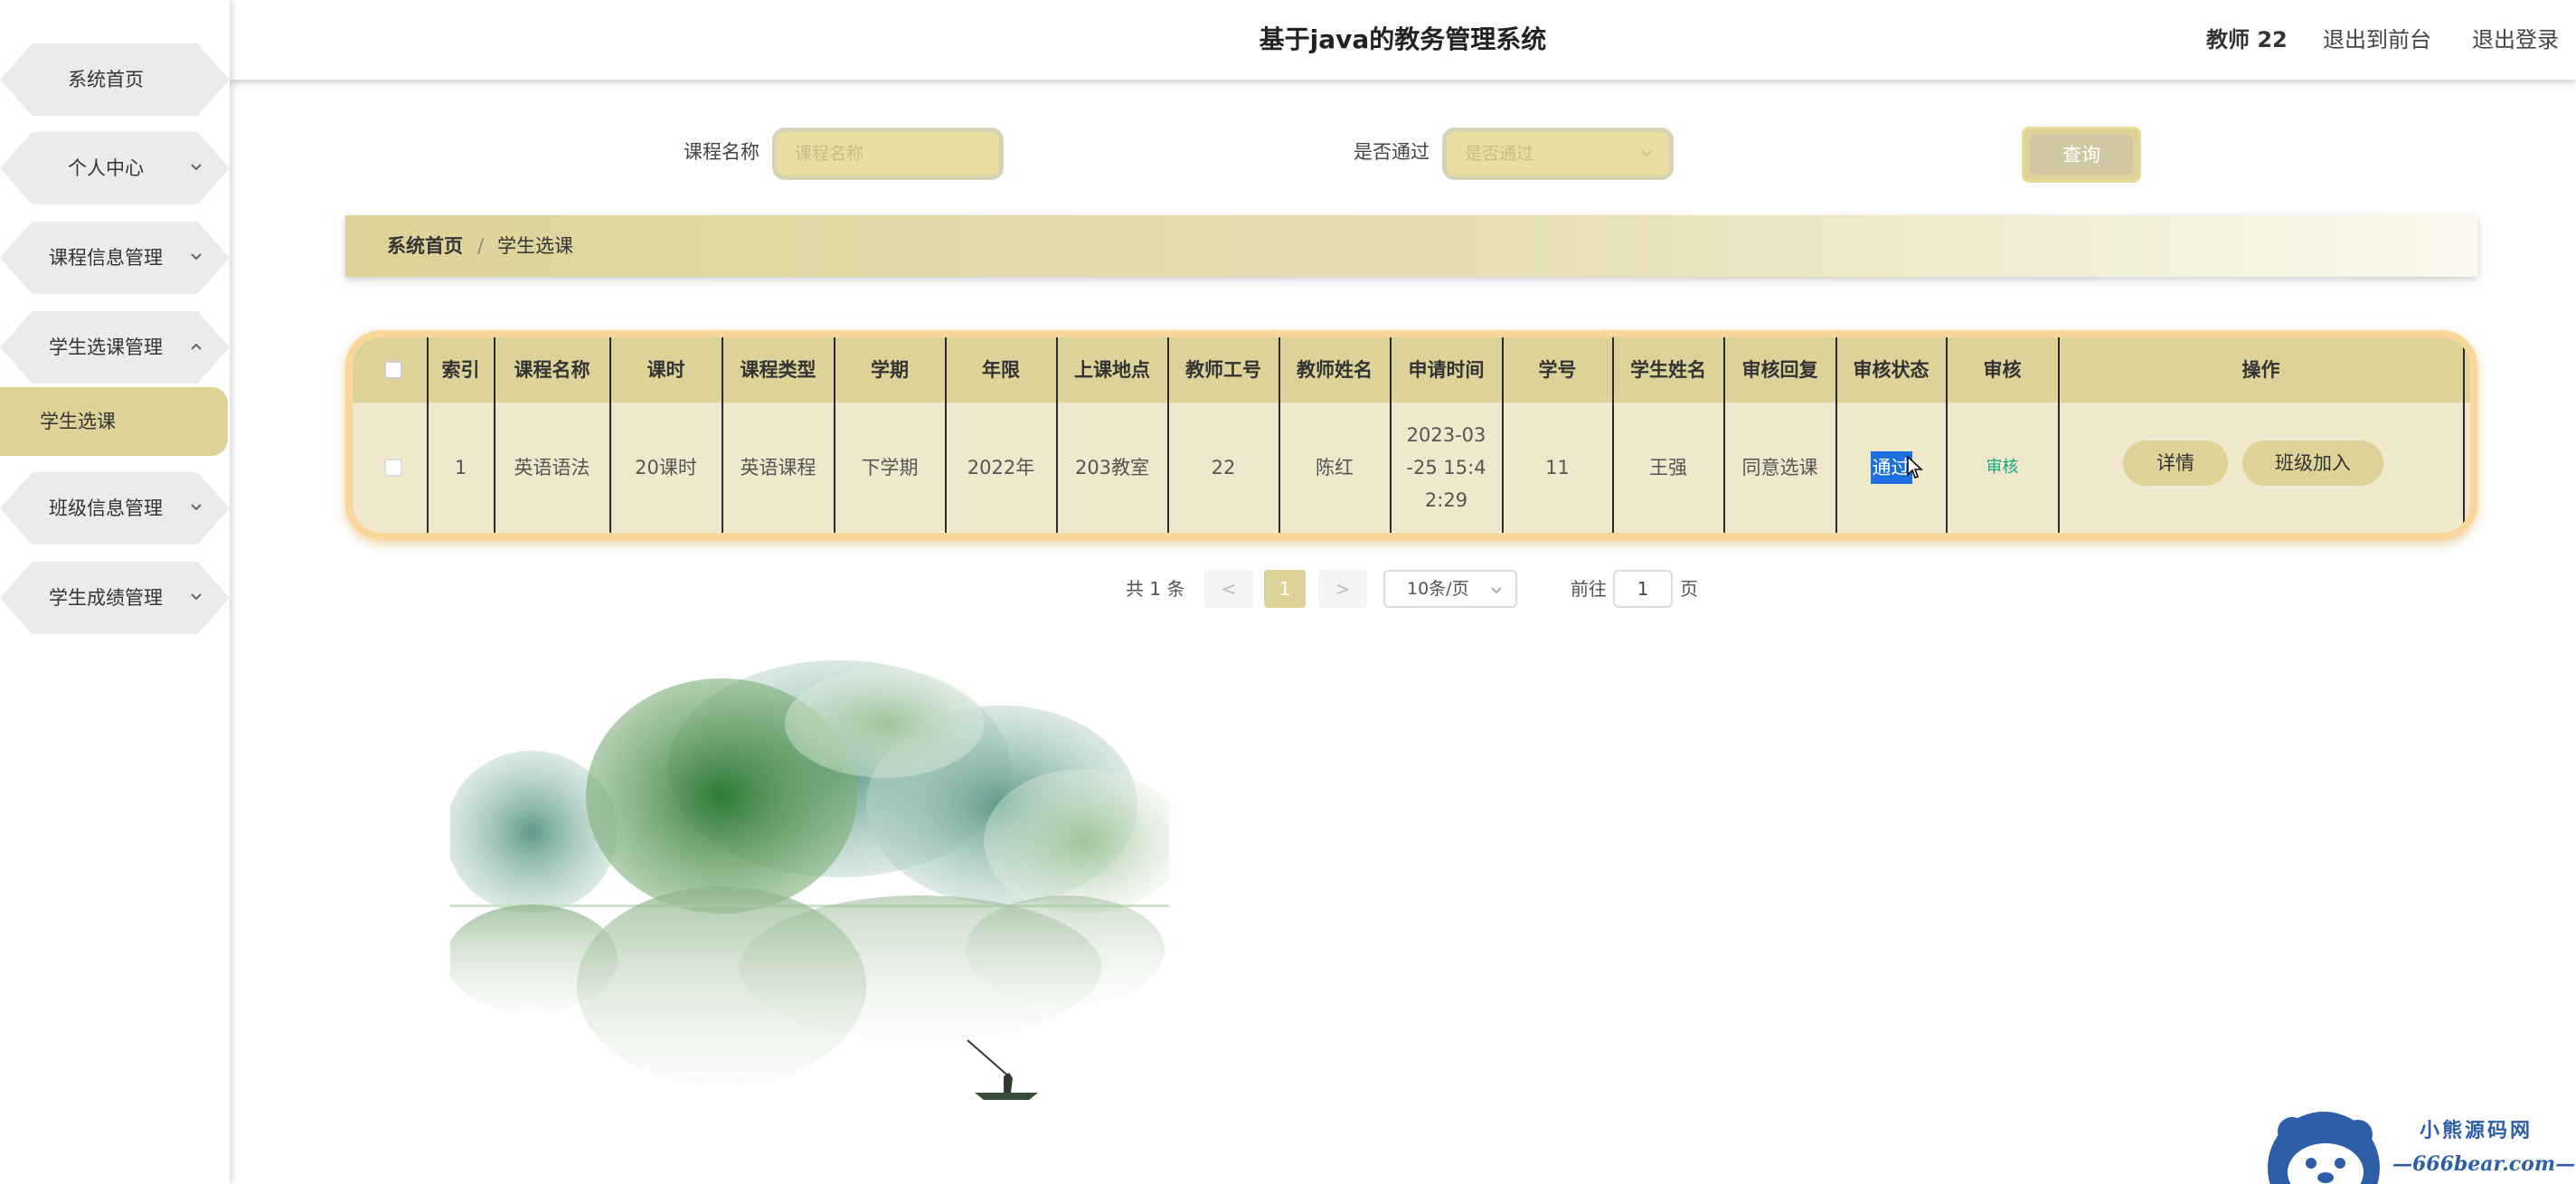  I want to click on cell-place: 203教室, so click(1112, 468).